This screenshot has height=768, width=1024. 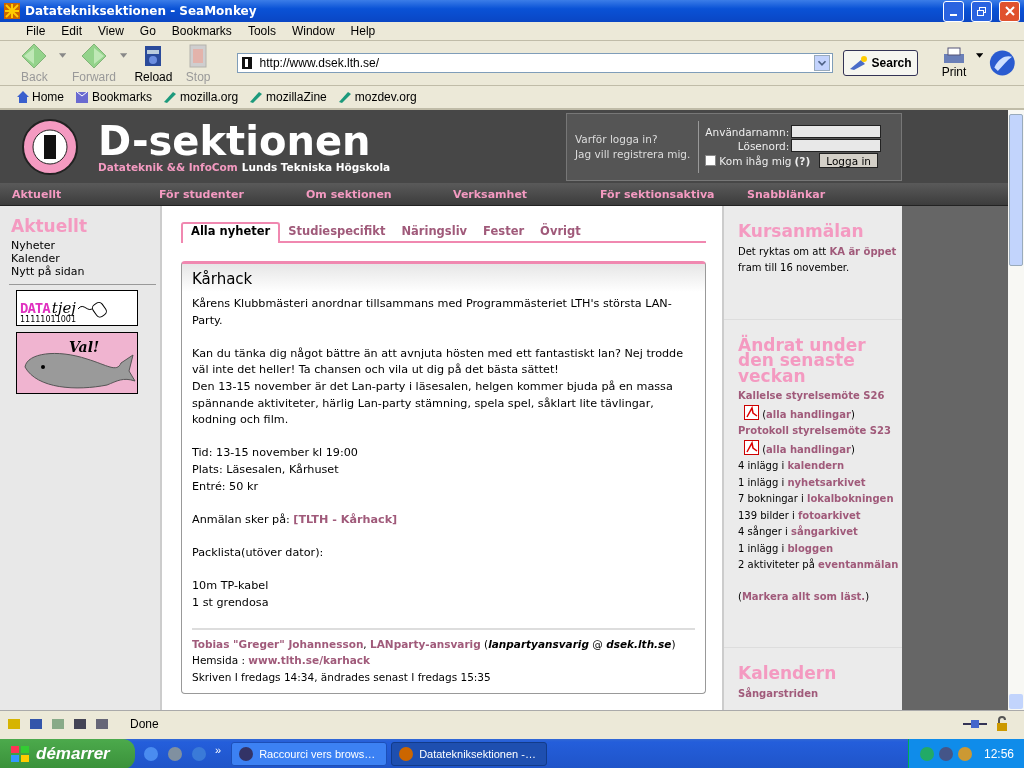 I want to click on close-icon, so click(x=1009, y=11).